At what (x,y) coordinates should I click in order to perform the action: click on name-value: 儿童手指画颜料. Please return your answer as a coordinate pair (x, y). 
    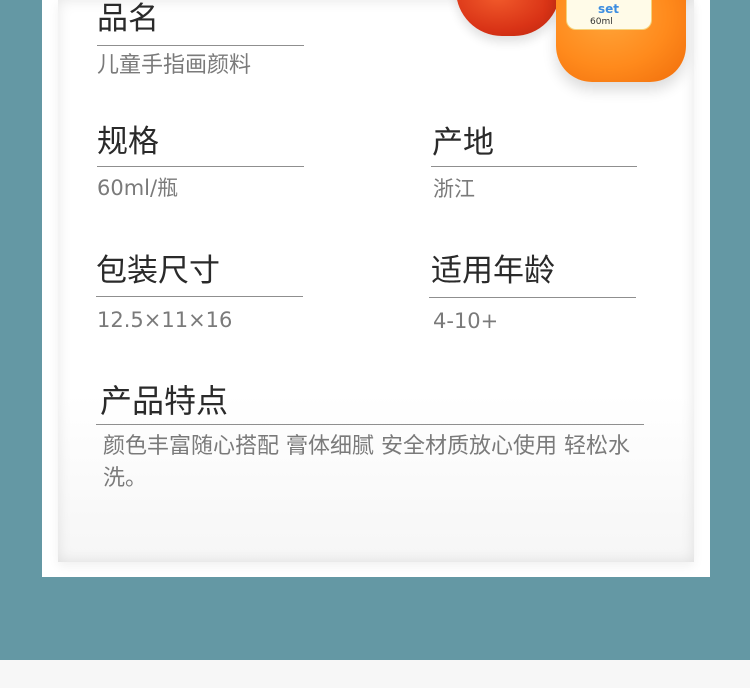
    Looking at the image, I should click on (174, 65).